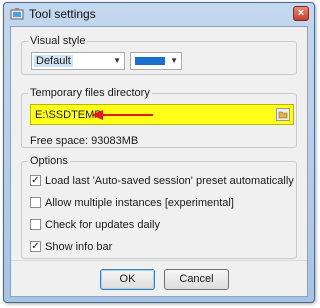 The width and height of the screenshot is (320, 308). What do you see at coordinates (127, 279) in the screenshot?
I see `ok-button: OK` at bounding box center [127, 279].